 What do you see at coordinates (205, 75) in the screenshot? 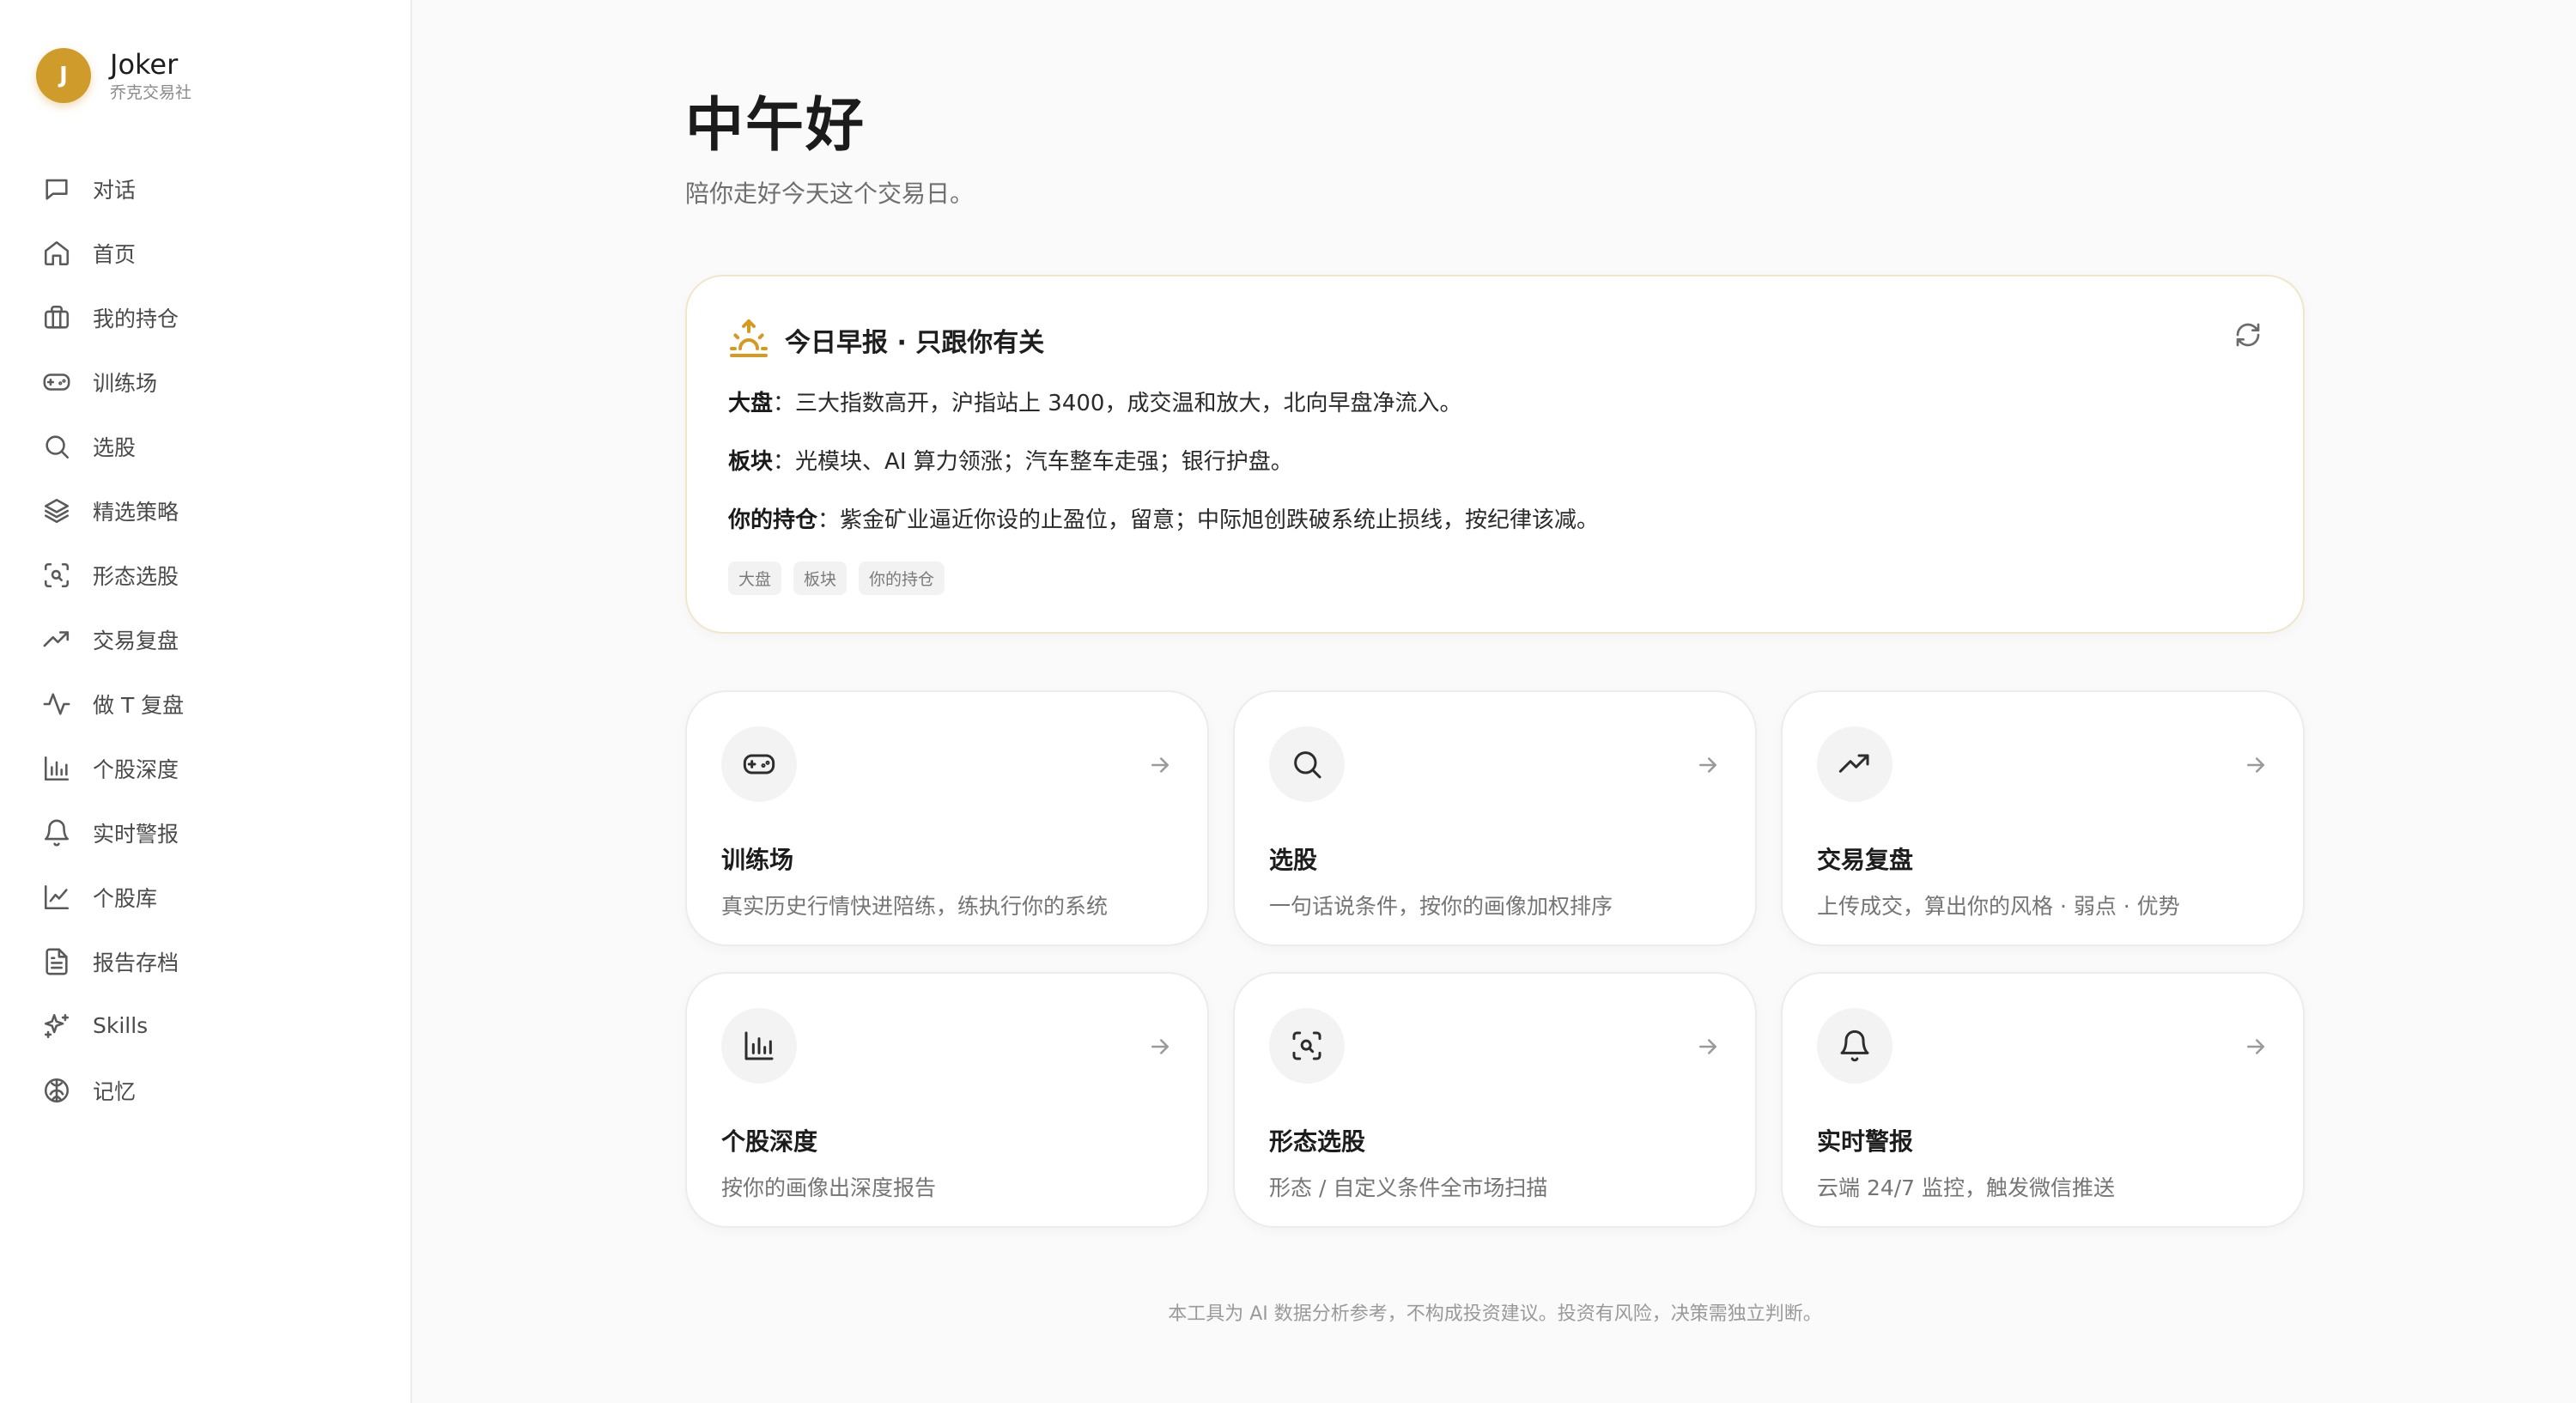
I see `brand: J Joker 乔克交易社` at bounding box center [205, 75].